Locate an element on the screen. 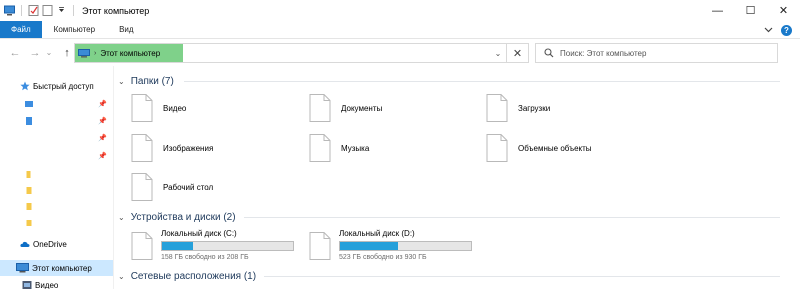  window-controls: — ☐ ✕ is located at coordinates (750, 10).